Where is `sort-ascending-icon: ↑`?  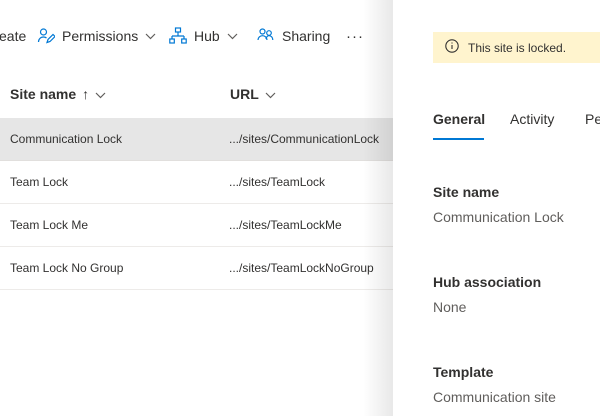 sort-ascending-icon: ↑ is located at coordinates (86, 94).